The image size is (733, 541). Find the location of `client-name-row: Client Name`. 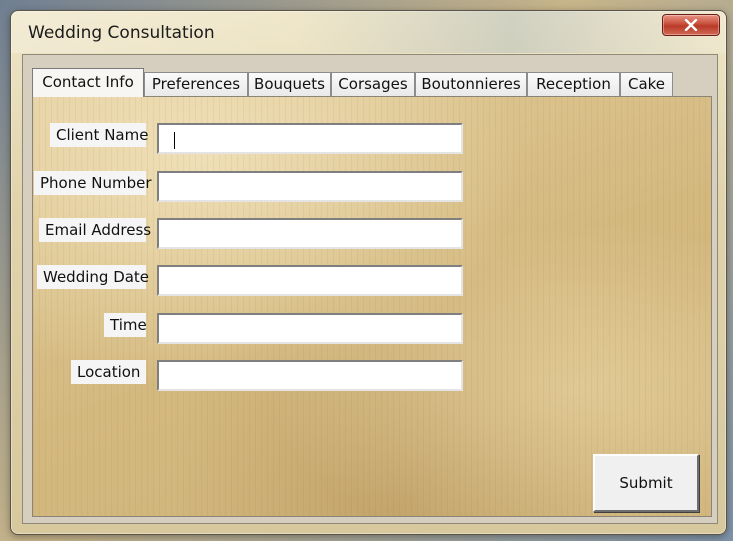

client-name-row: Client Name is located at coordinates (263, 140).